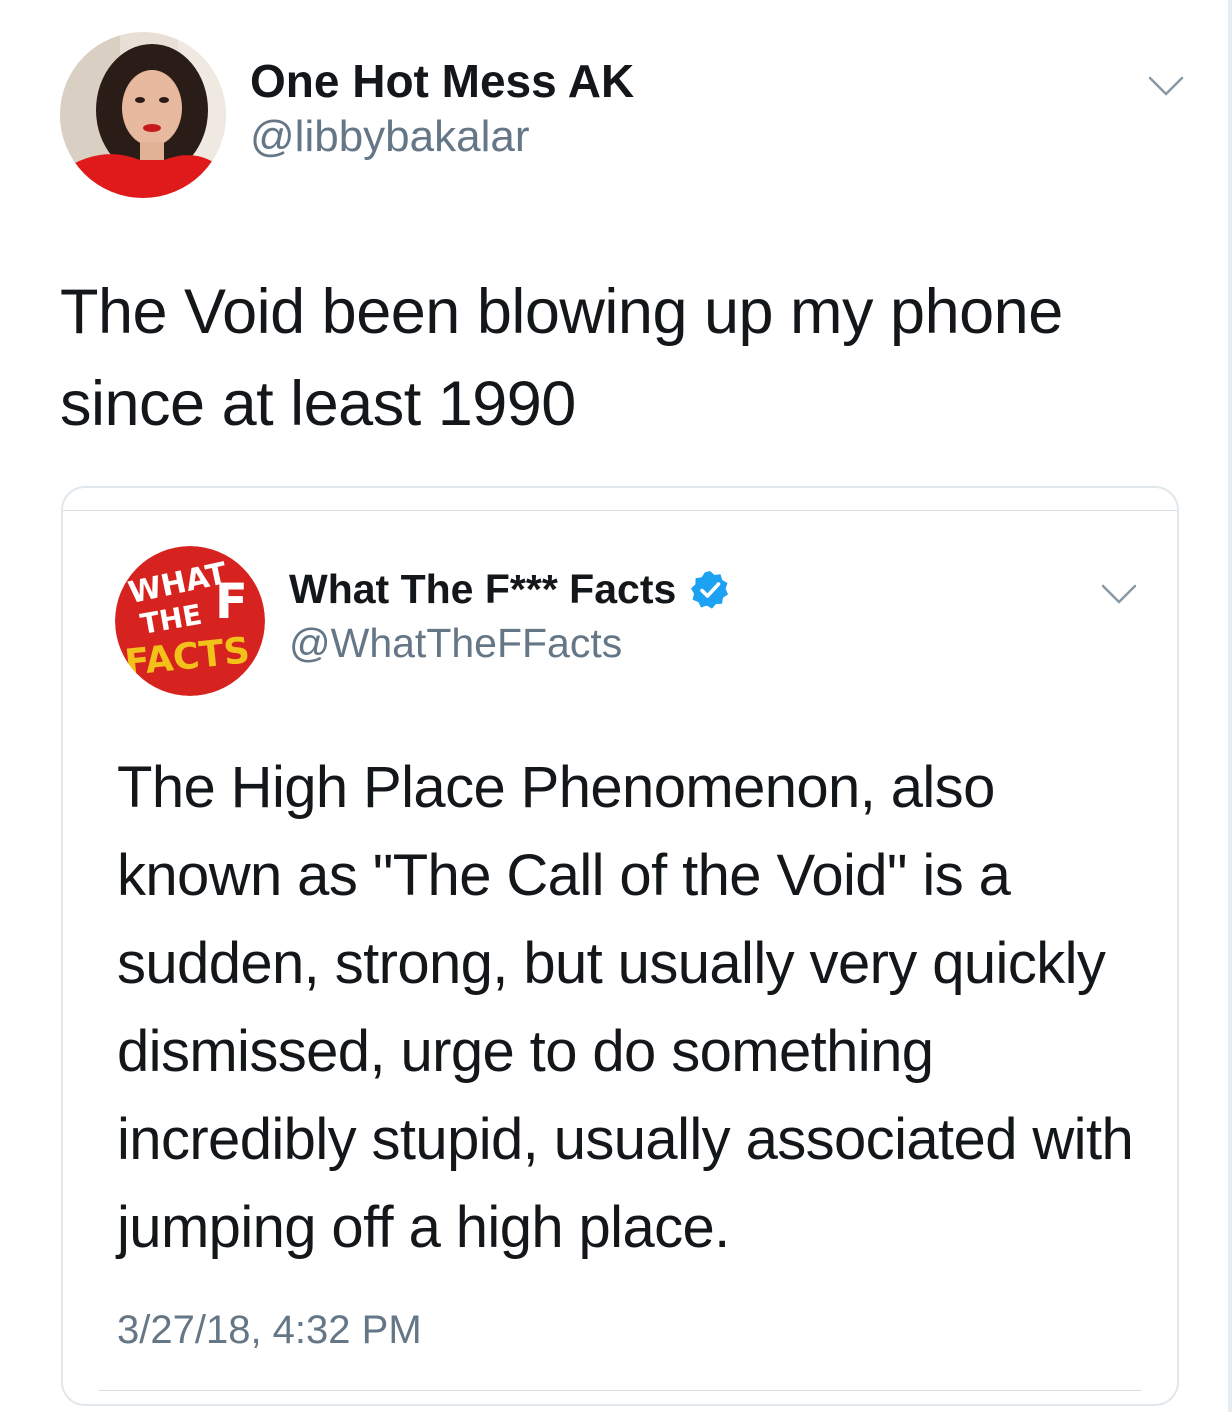 The width and height of the screenshot is (1232, 1412). I want to click on tweet-menu-button, so click(1166, 86).